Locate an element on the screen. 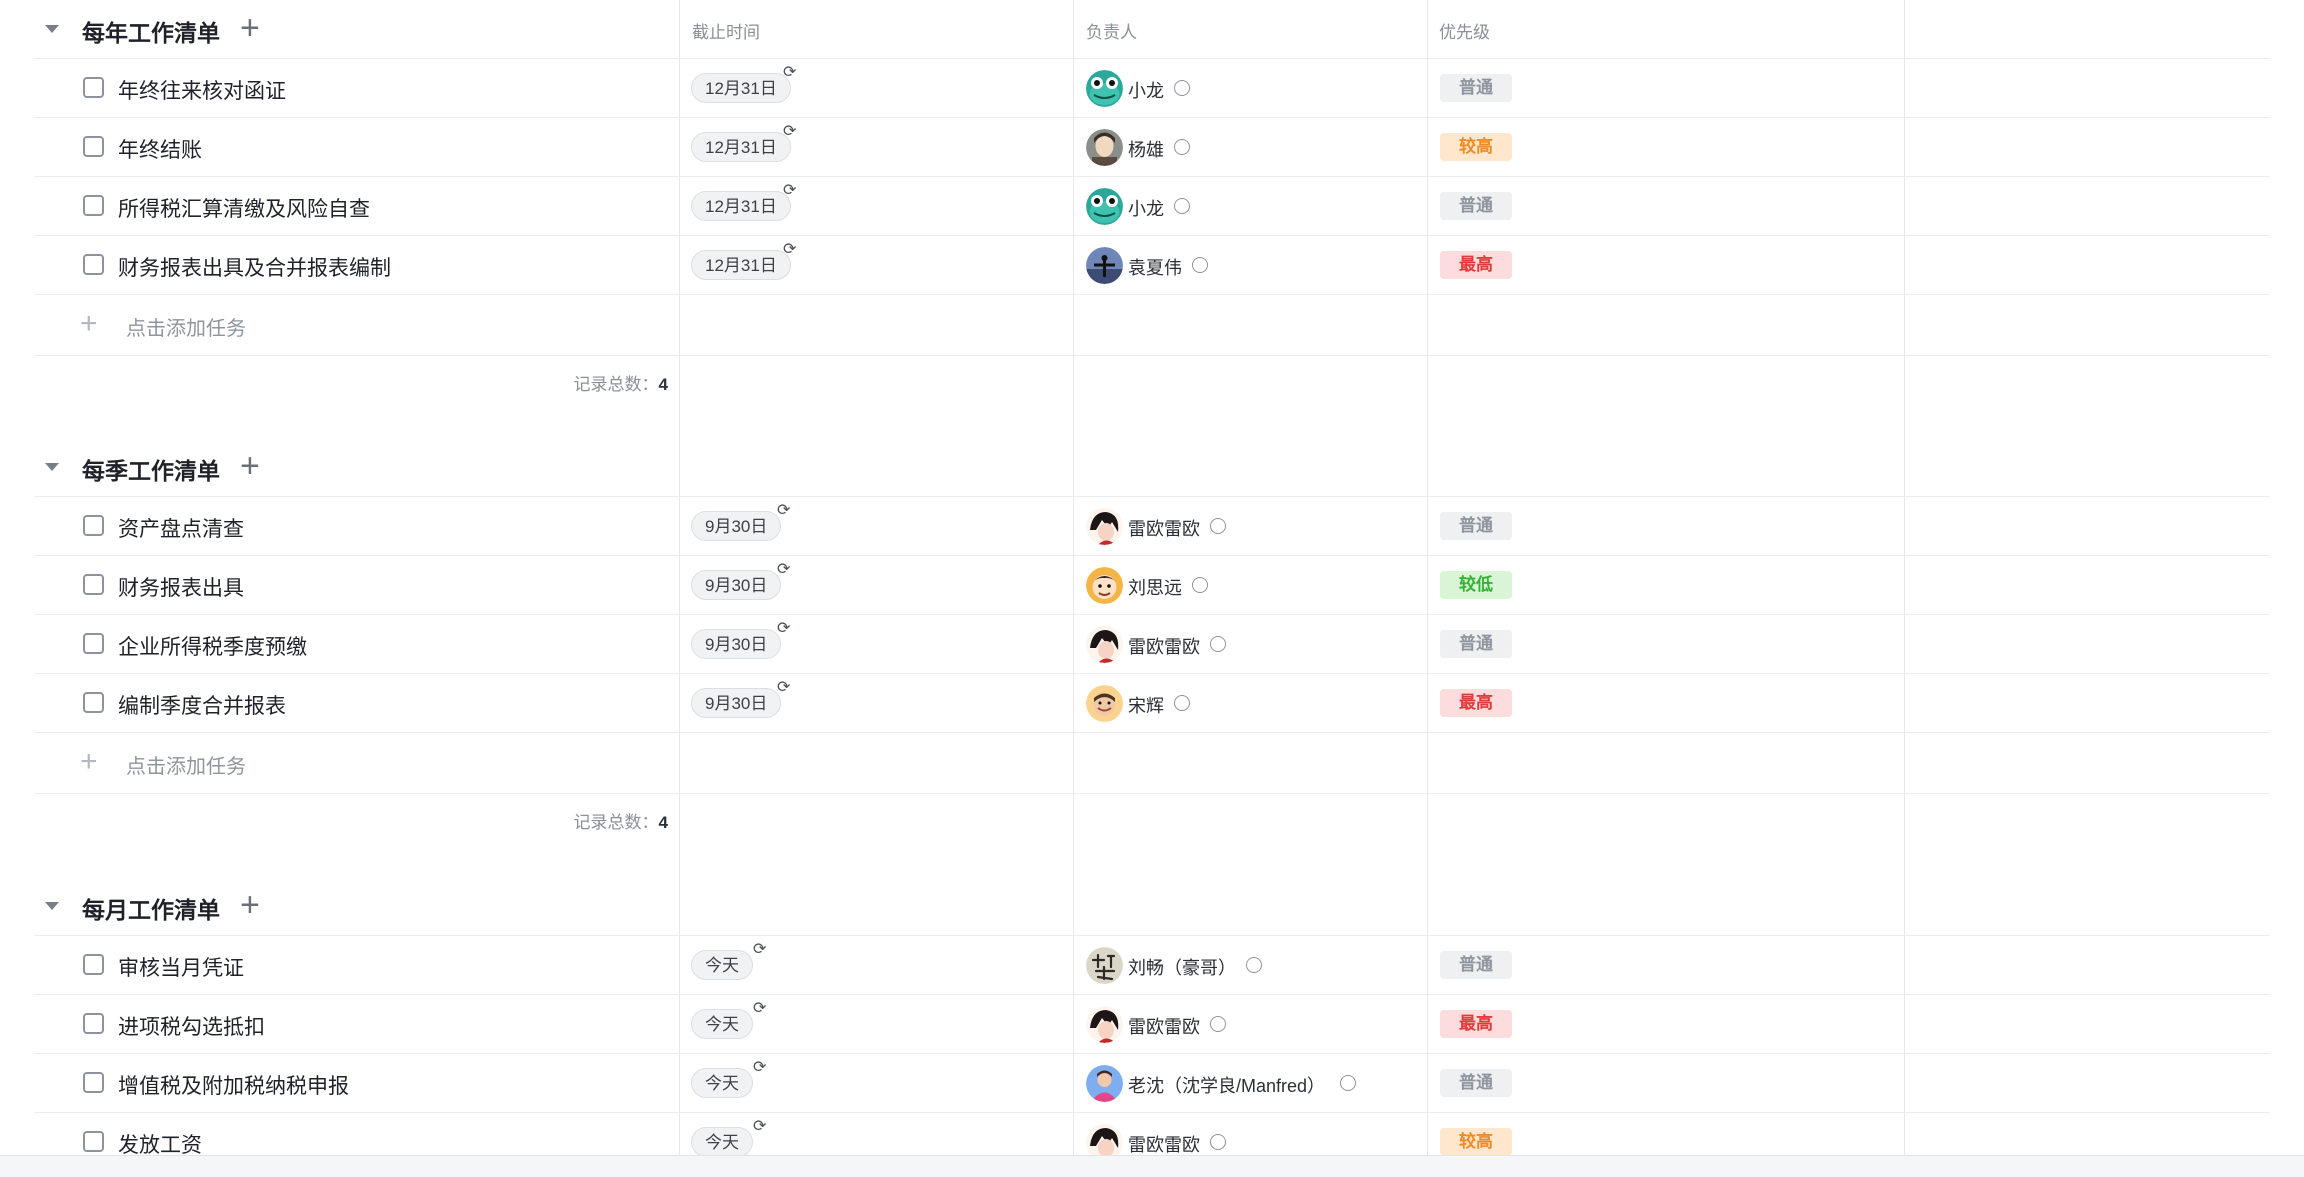  frog-avatar is located at coordinates (1104, 88).